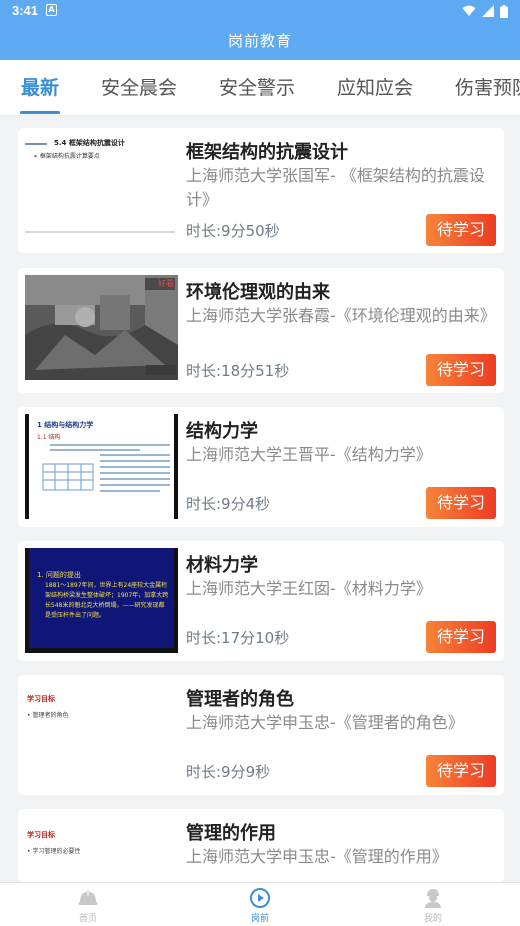 This screenshot has width=520, height=926. What do you see at coordinates (25, 10) in the screenshot?
I see `status-time: 3:41` at bounding box center [25, 10].